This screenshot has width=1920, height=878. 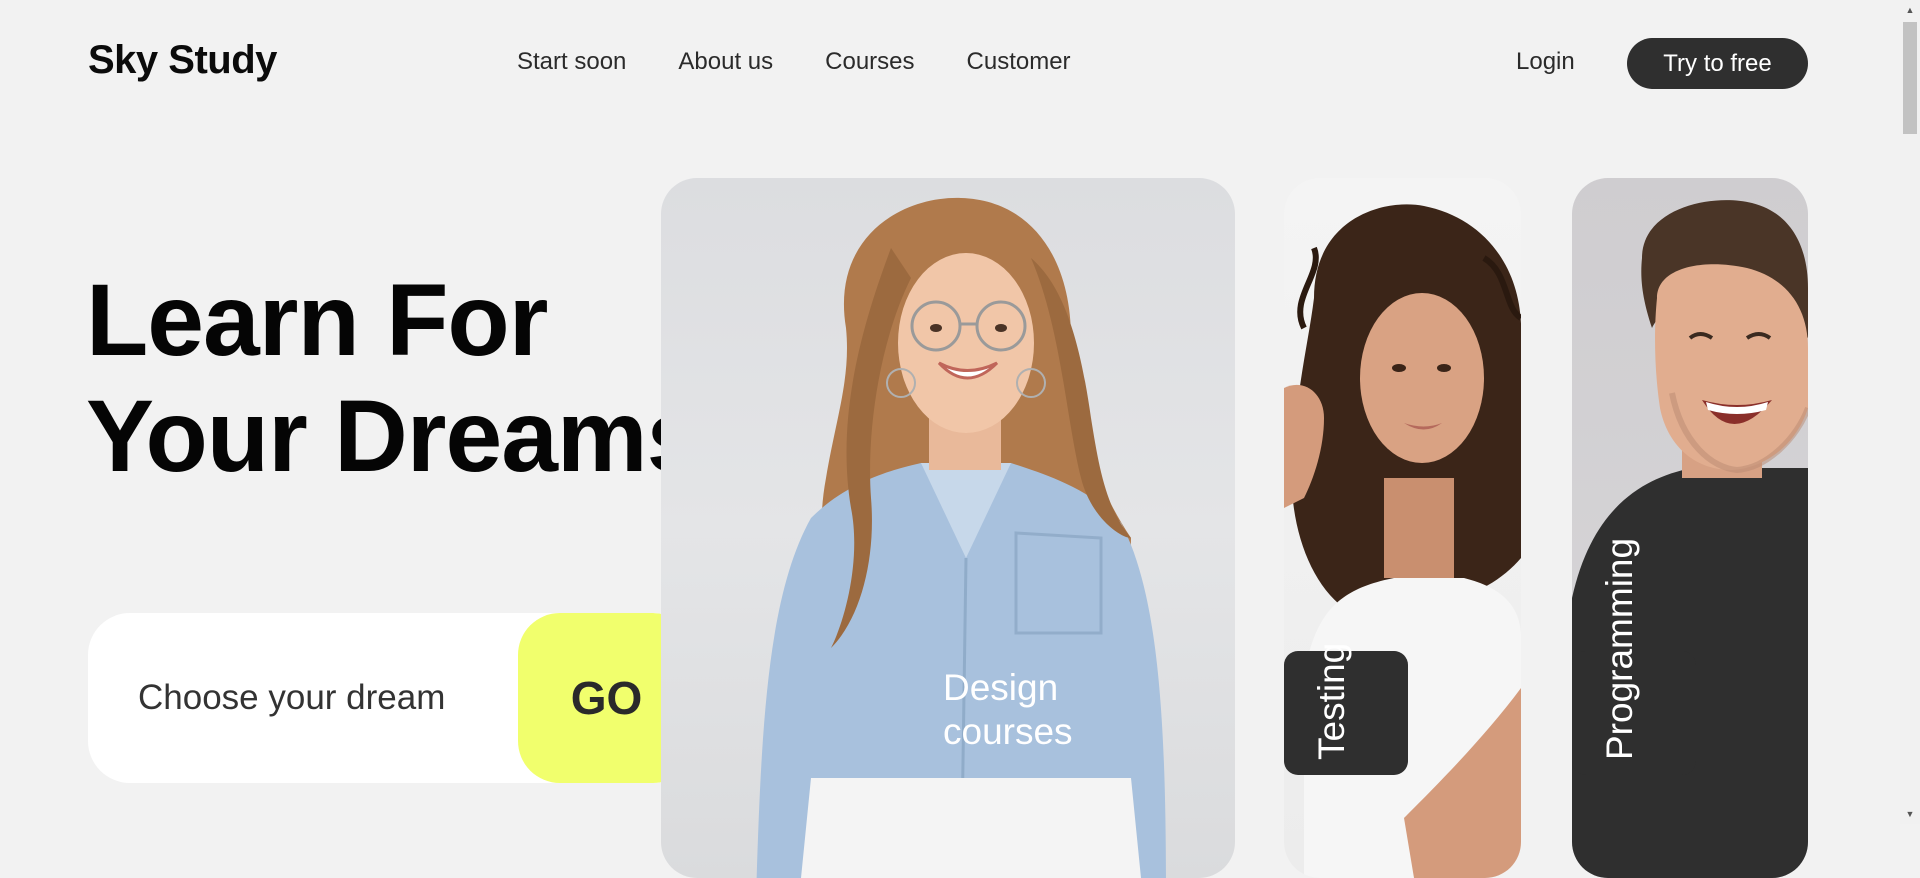 What do you see at coordinates (869, 62) in the screenshot?
I see `nav-link-courses: Courses` at bounding box center [869, 62].